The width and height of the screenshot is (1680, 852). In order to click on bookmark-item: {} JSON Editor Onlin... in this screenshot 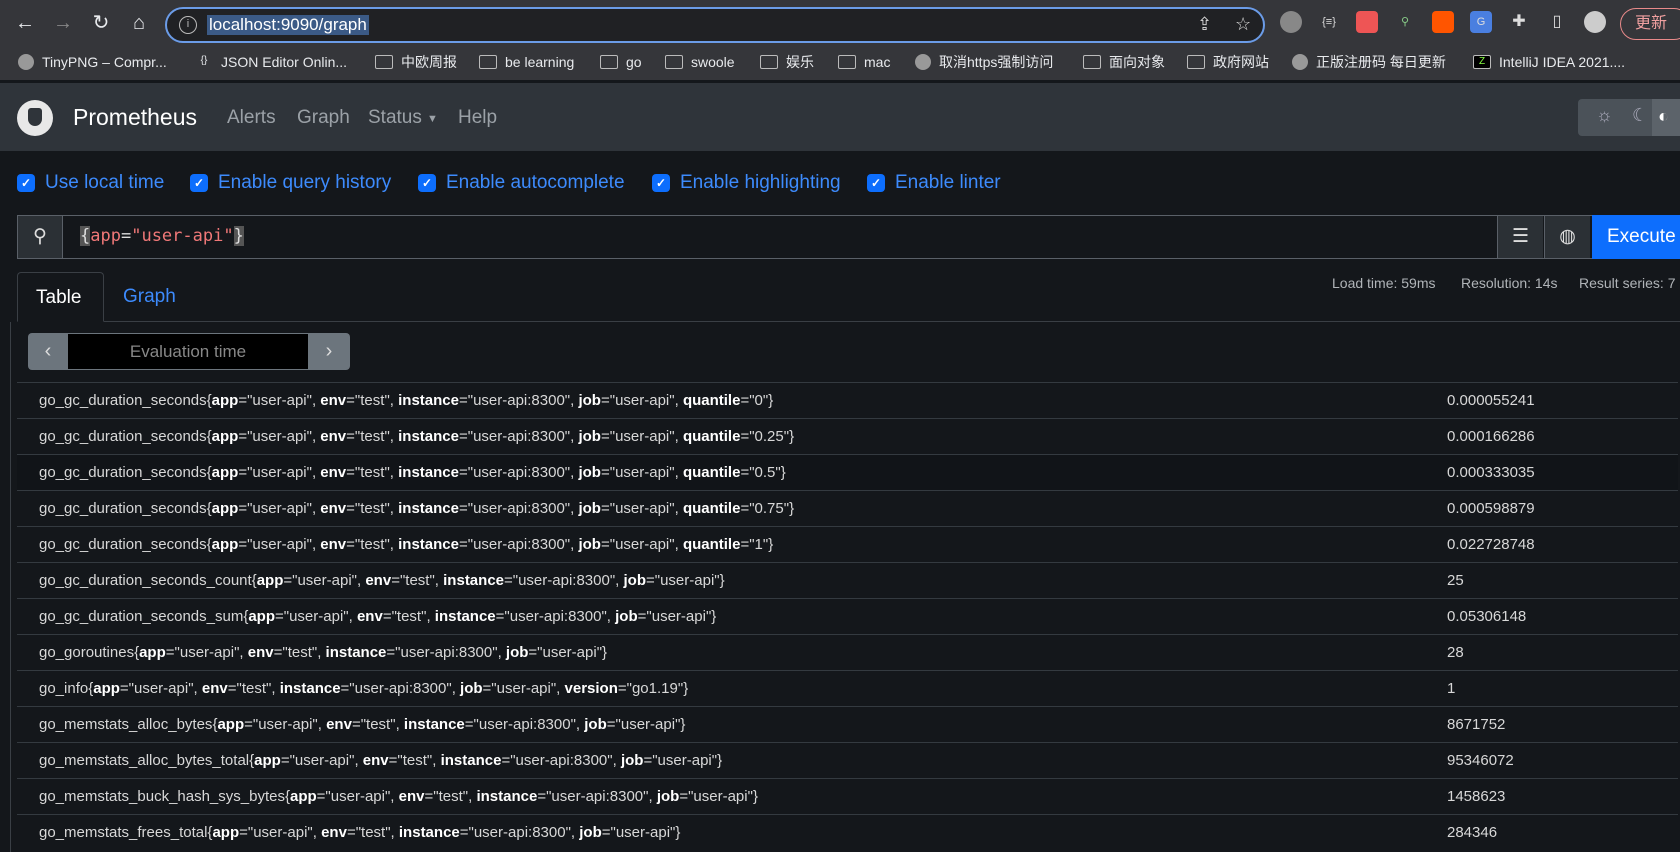, I will do `click(271, 62)`.